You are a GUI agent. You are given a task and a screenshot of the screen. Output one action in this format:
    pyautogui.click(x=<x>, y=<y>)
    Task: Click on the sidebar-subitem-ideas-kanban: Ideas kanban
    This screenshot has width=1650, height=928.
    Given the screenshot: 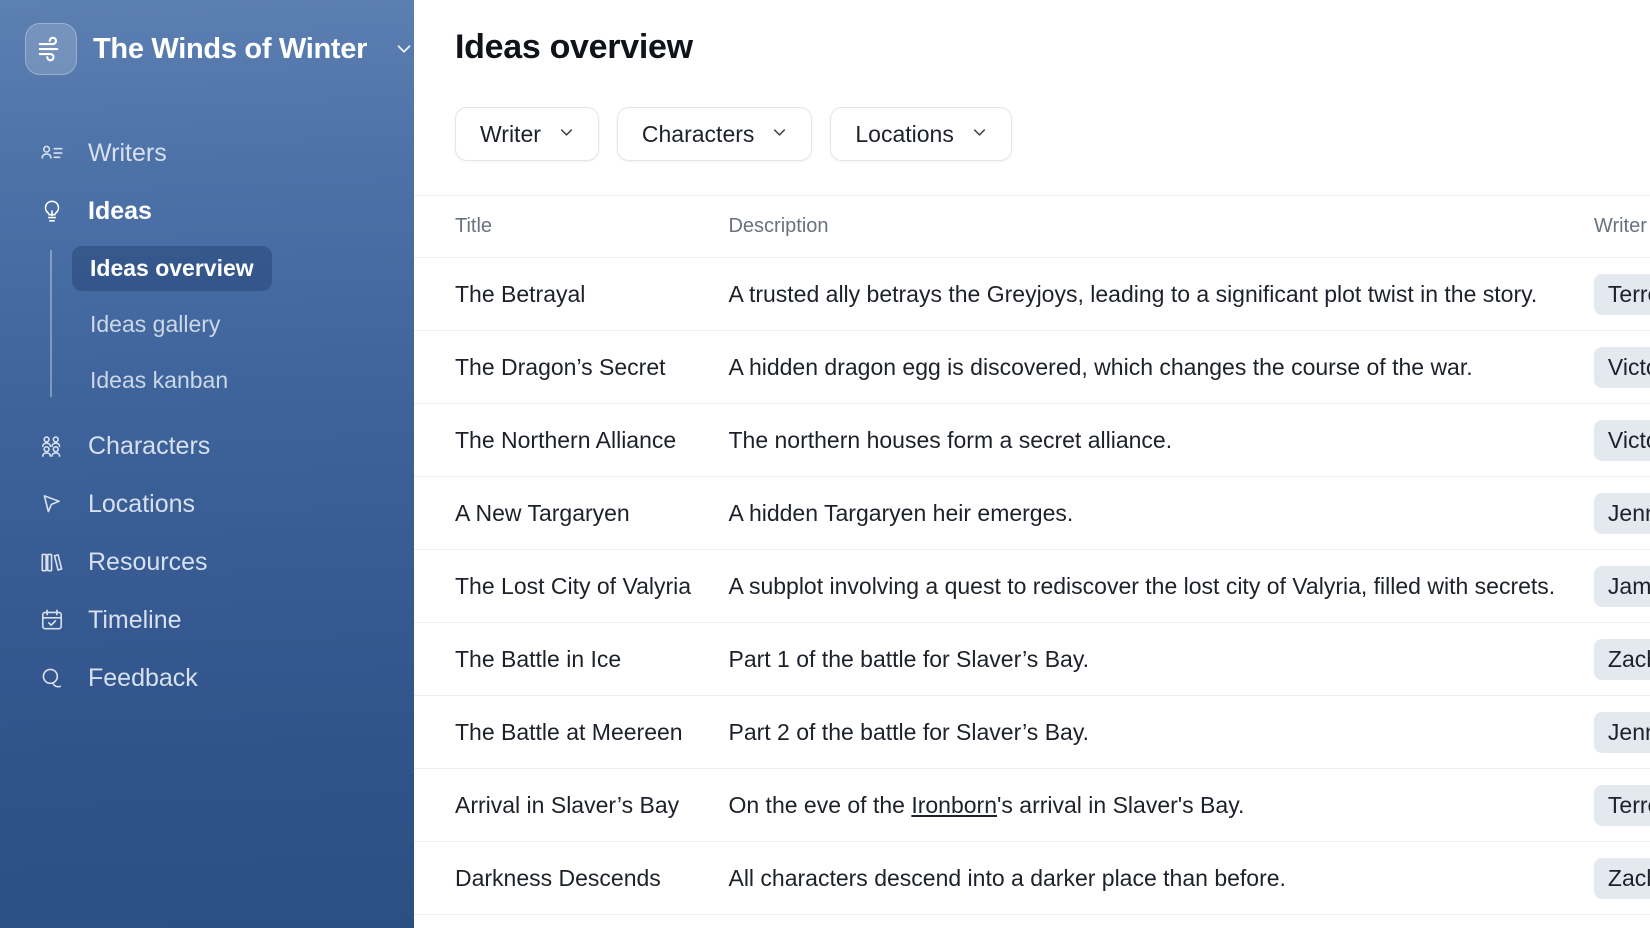 What is the action you would take?
    pyautogui.click(x=159, y=380)
    